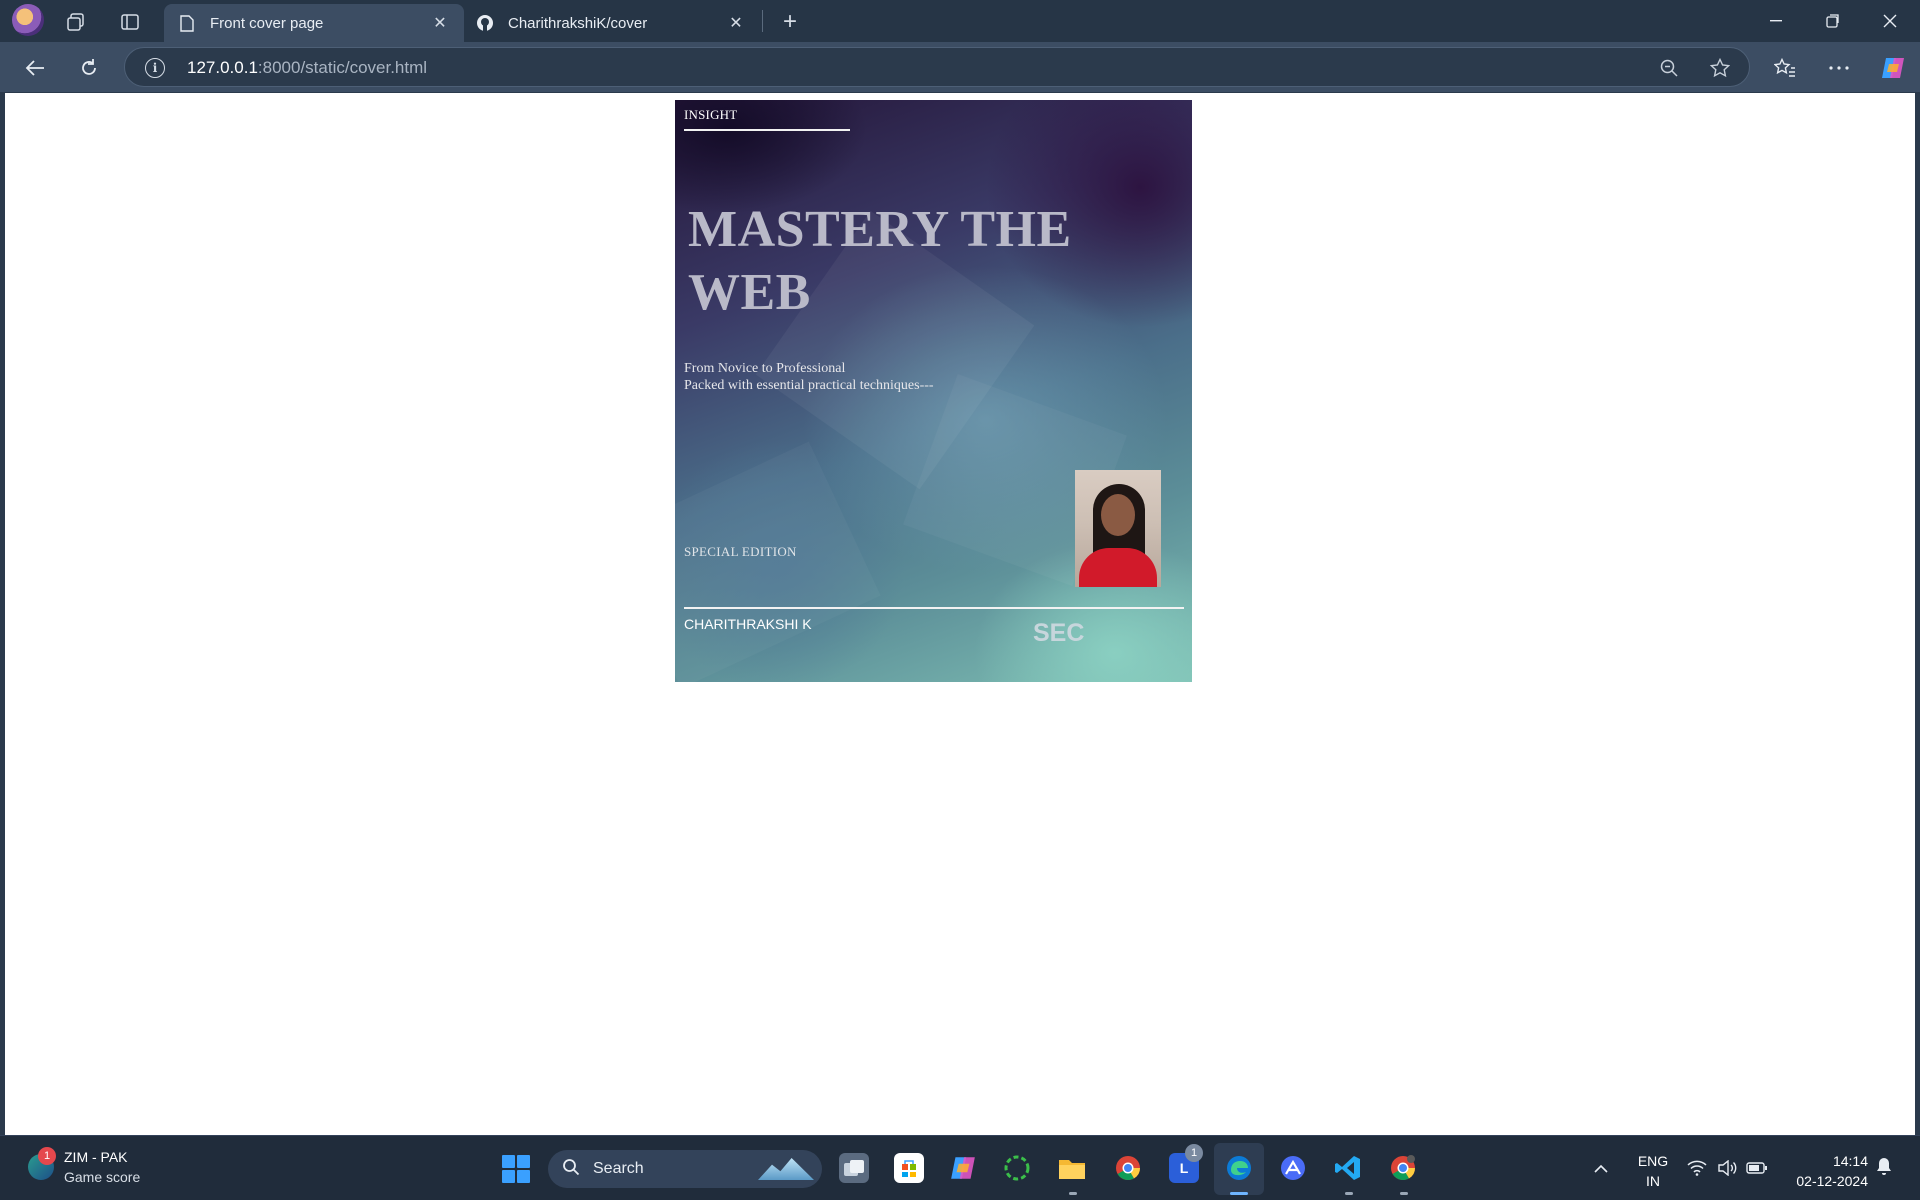 Image resolution: width=1920 pixels, height=1200 pixels. What do you see at coordinates (1239, 1168) in the screenshot?
I see `edge-icon` at bounding box center [1239, 1168].